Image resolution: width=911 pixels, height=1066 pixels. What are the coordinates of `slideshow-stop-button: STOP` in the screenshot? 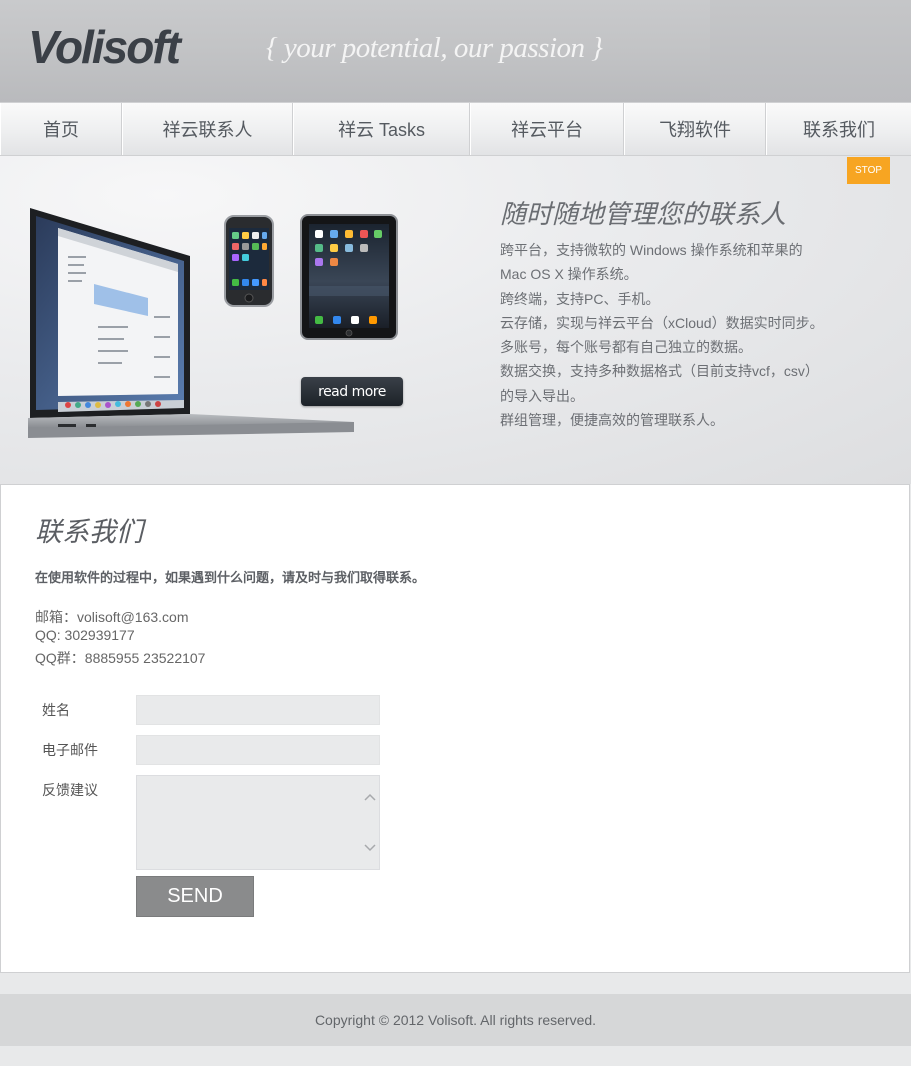 It's located at (868, 170).